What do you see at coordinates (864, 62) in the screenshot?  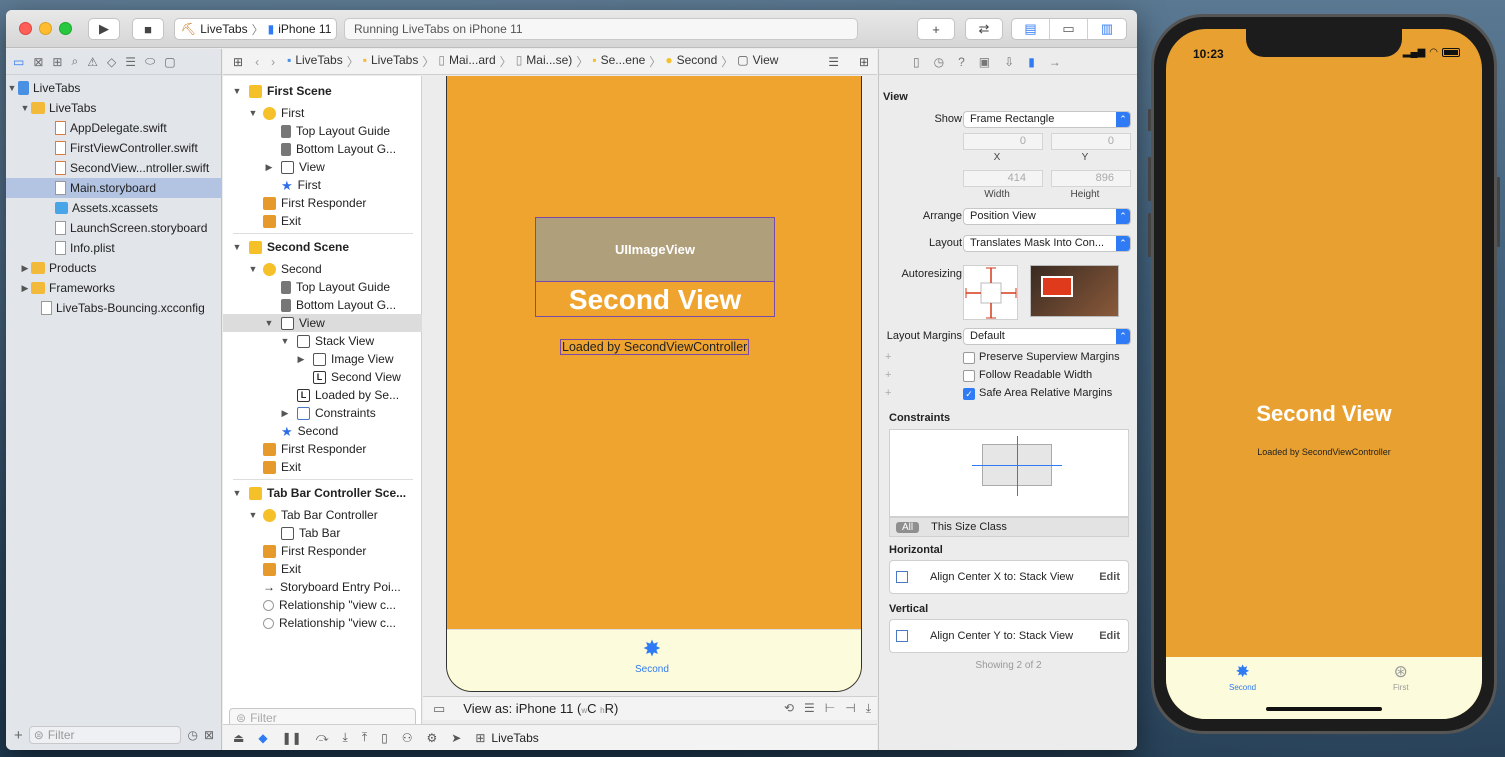 I see `add-editor-icon: ⊞` at bounding box center [864, 62].